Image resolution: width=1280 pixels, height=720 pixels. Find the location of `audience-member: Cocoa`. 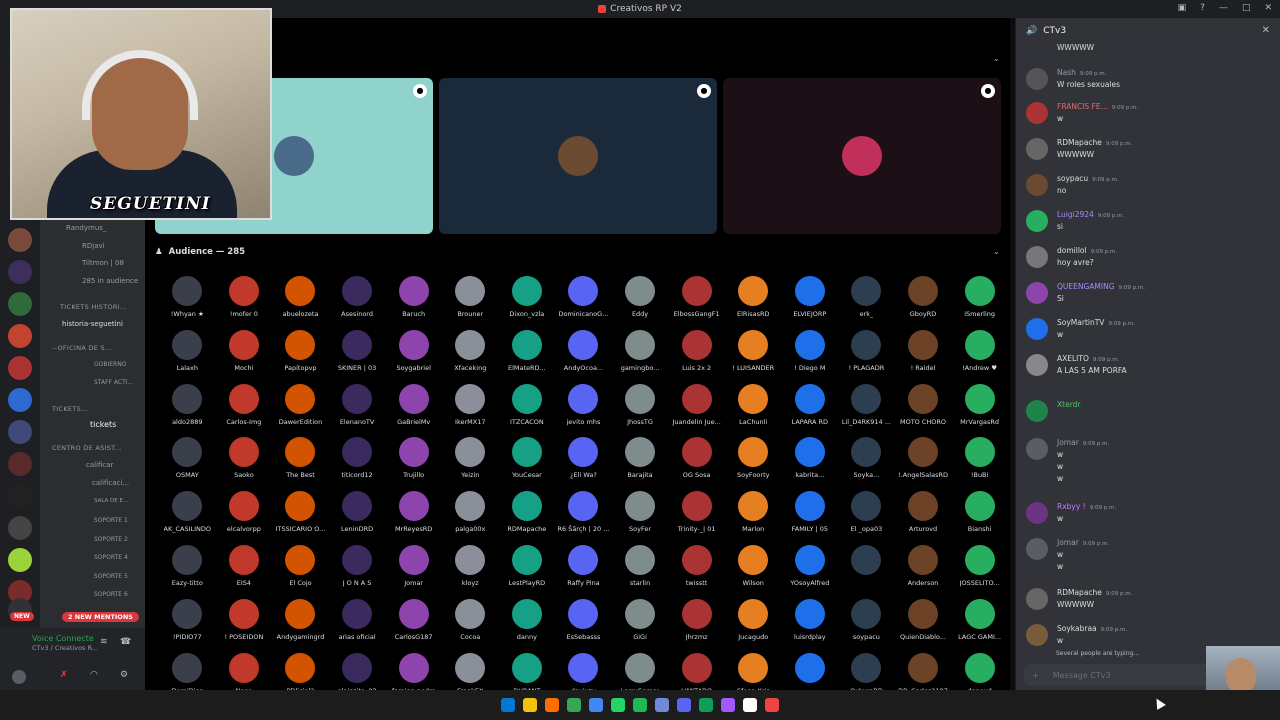

audience-member: Cocoa is located at coordinates (470, 625).